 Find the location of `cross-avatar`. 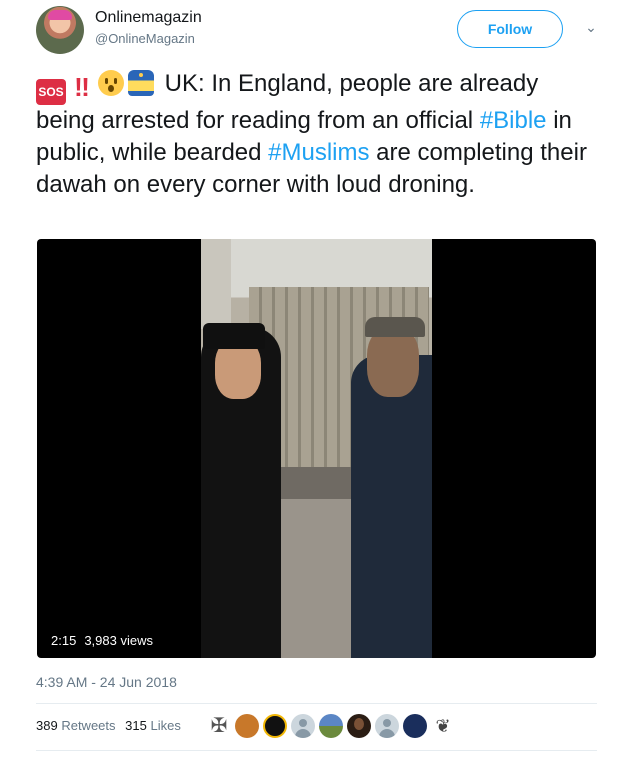

cross-avatar is located at coordinates (219, 726).